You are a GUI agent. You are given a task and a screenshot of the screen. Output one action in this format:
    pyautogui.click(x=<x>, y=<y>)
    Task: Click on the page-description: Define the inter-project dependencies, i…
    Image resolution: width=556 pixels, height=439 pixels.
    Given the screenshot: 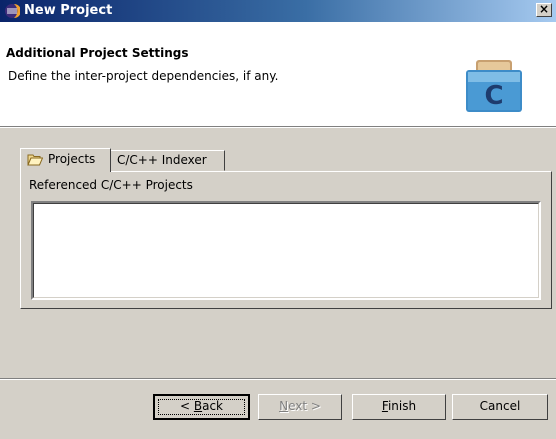 What is the action you would take?
    pyautogui.click(x=143, y=76)
    